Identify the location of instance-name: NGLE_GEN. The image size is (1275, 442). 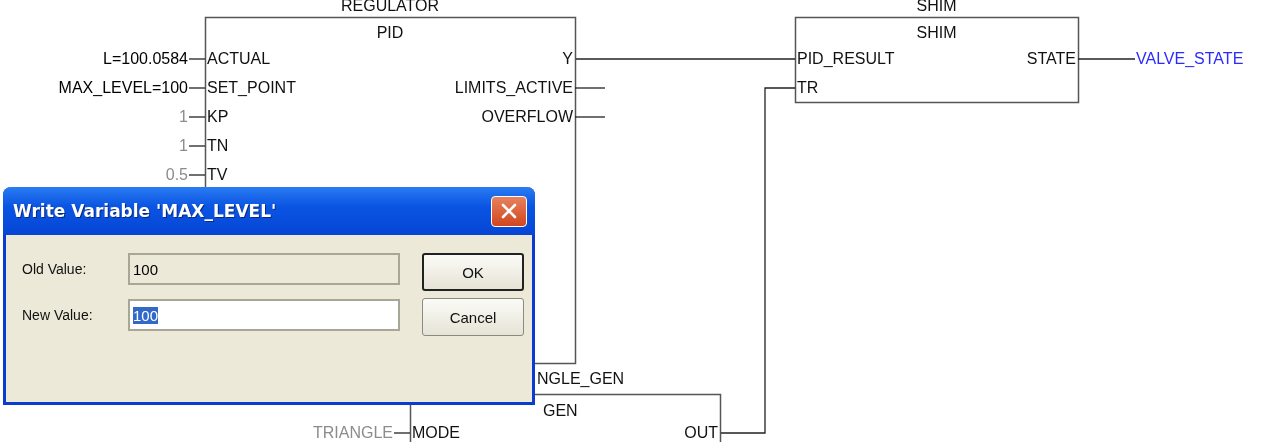
(581, 379).